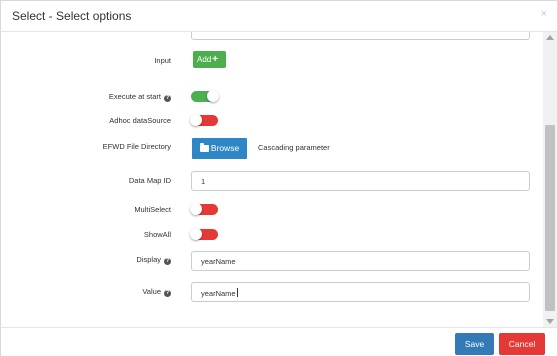 This screenshot has width=558, height=356. What do you see at coordinates (544, 14) in the screenshot?
I see `close-icon: ×` at bounding box center [544, 14].